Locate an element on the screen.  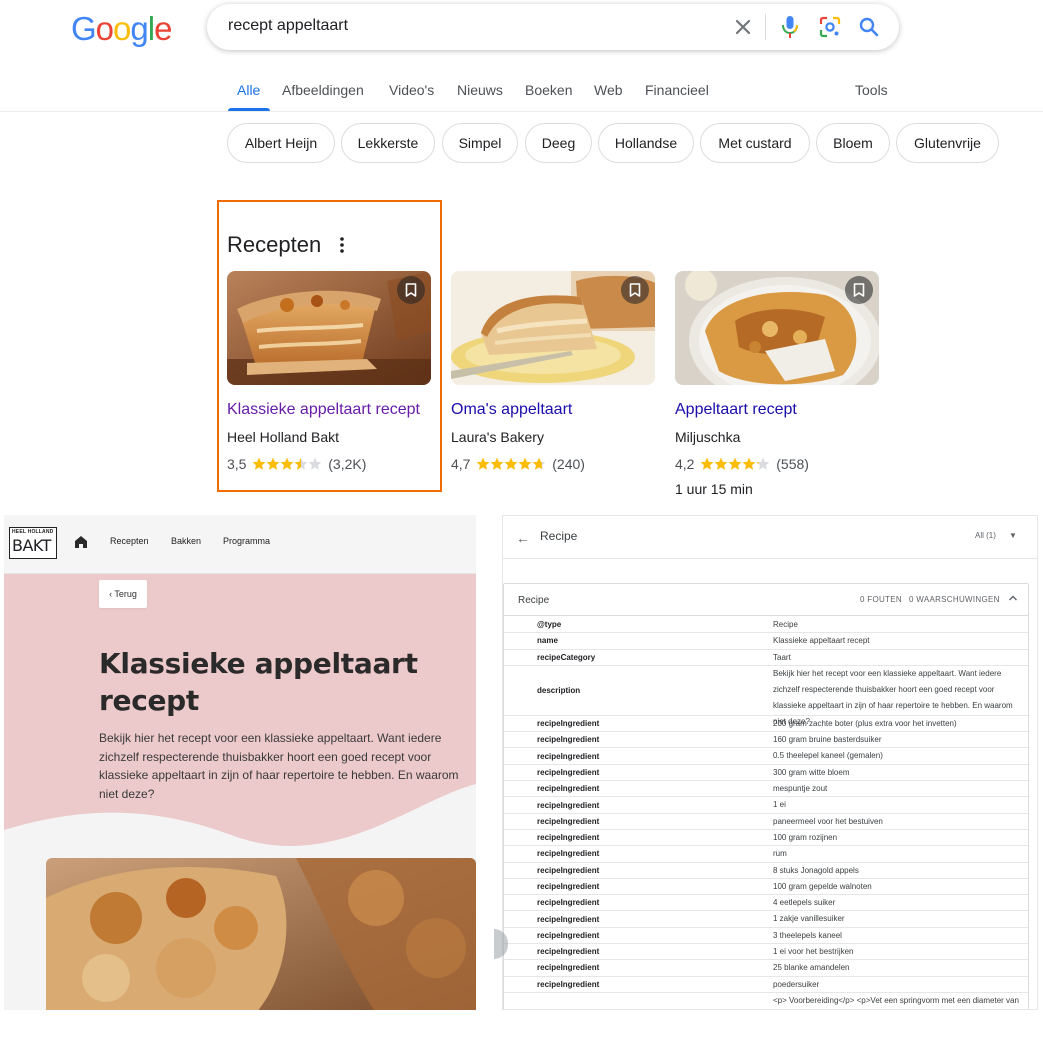
site-nav-recepten: Recepten is located at coordinates (129, 541).